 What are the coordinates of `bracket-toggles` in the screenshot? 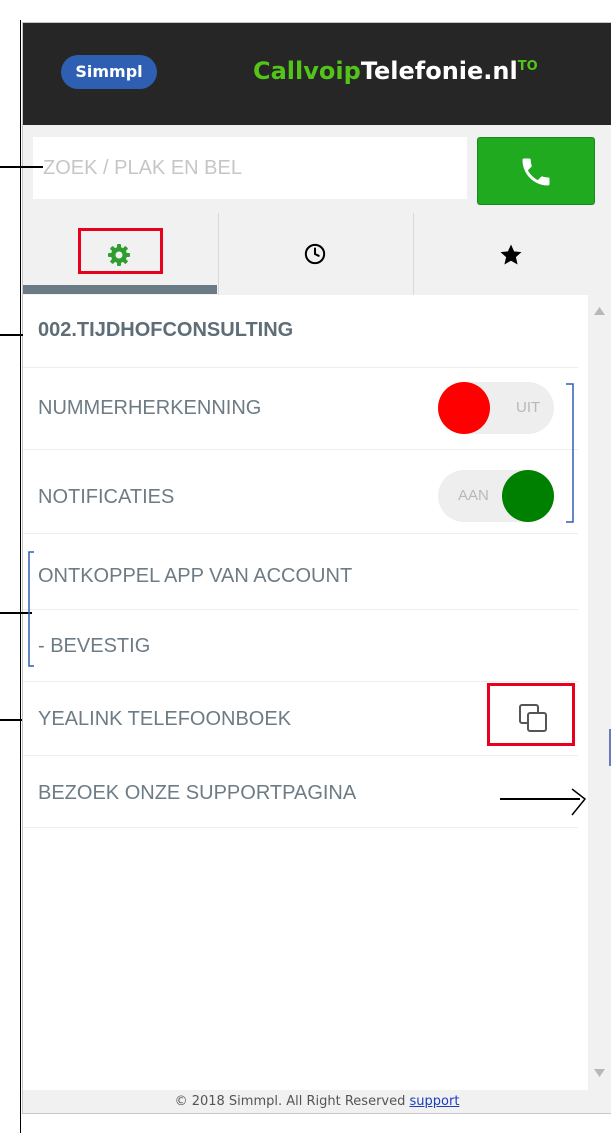 It's located at (570, 453).